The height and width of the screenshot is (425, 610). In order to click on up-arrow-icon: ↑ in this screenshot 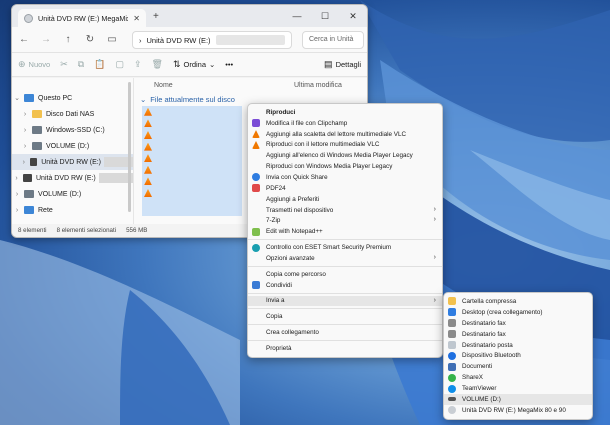, I will do `click(68, 39)`.